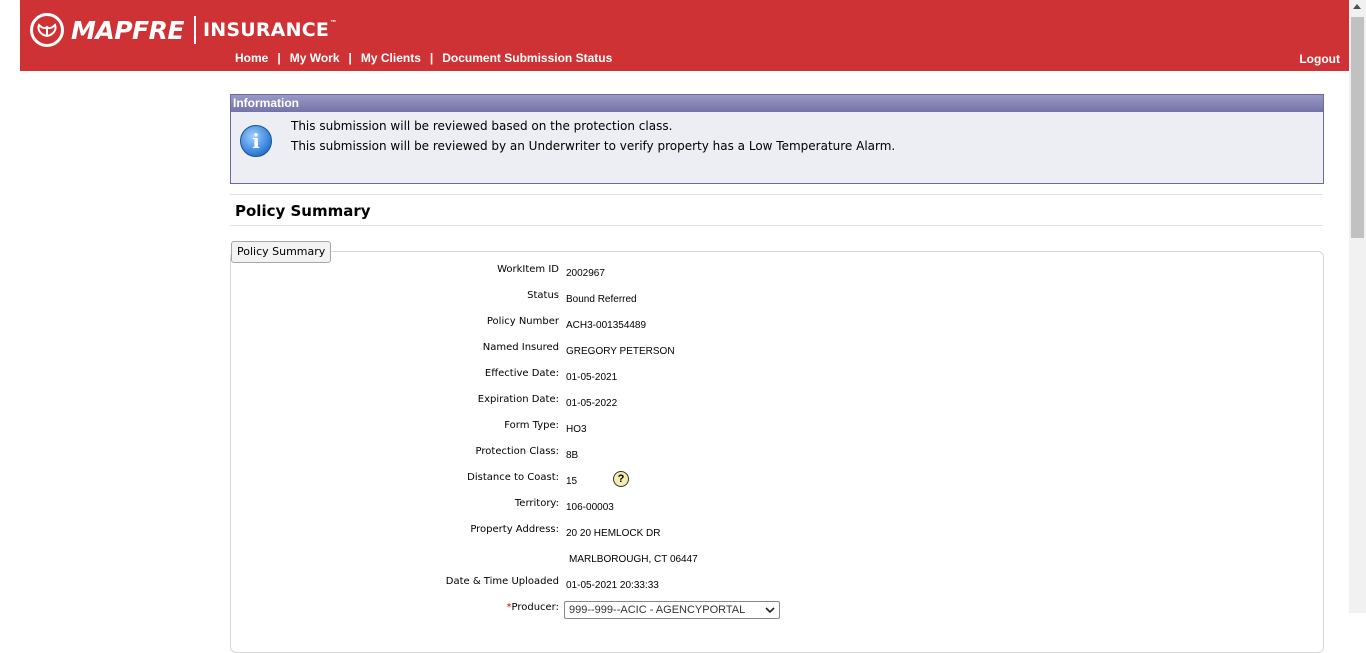  Describe the element at coordinates (532, 607) in the screenshot. I see `producer-label: *Producer:` at that location.